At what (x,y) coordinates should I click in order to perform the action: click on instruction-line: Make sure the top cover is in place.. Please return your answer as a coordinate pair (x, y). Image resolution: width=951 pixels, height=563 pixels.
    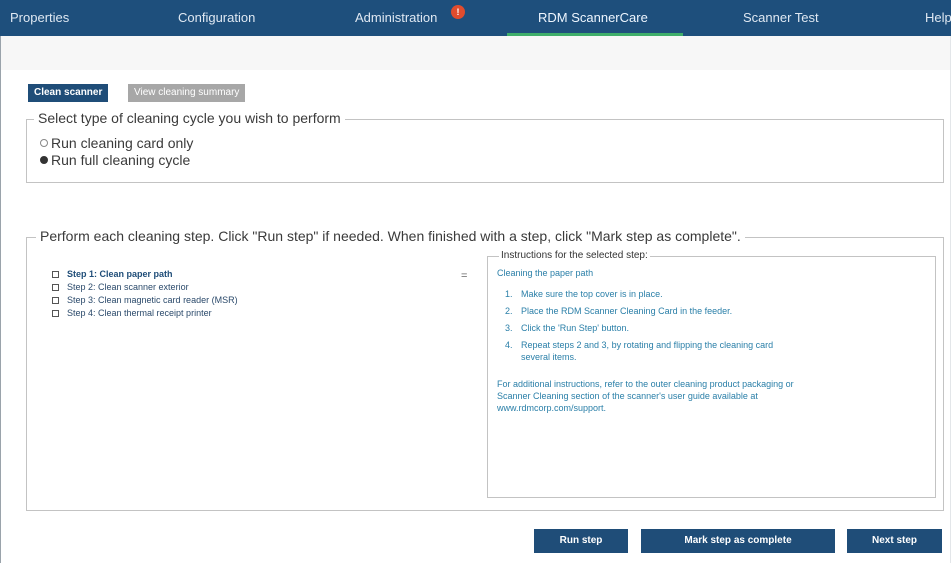
    Looking at the image, I should click on (592, 294).